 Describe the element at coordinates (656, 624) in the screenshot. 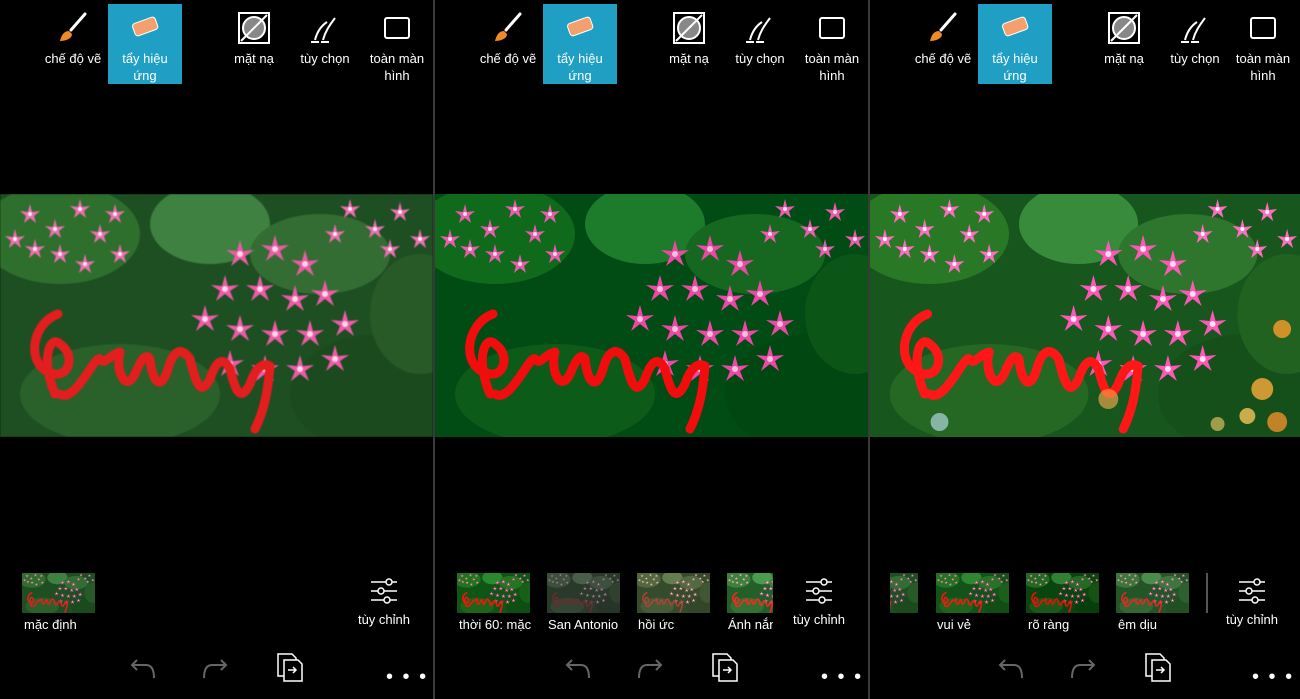

I see `filter-label: hồi ức` at that location.